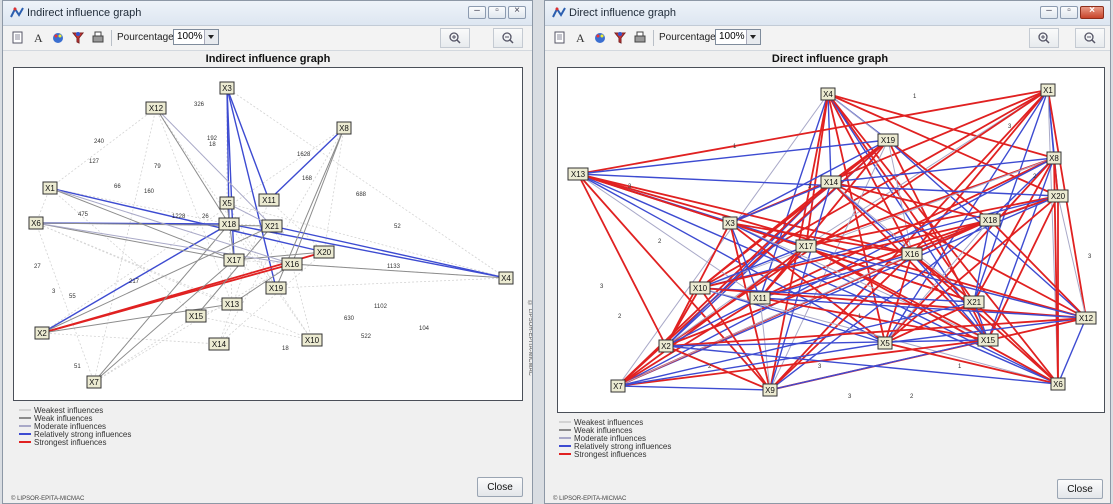 This screenshot has height=504, width=1113. I want to click on minimize-icon: –, so click(477, 10).